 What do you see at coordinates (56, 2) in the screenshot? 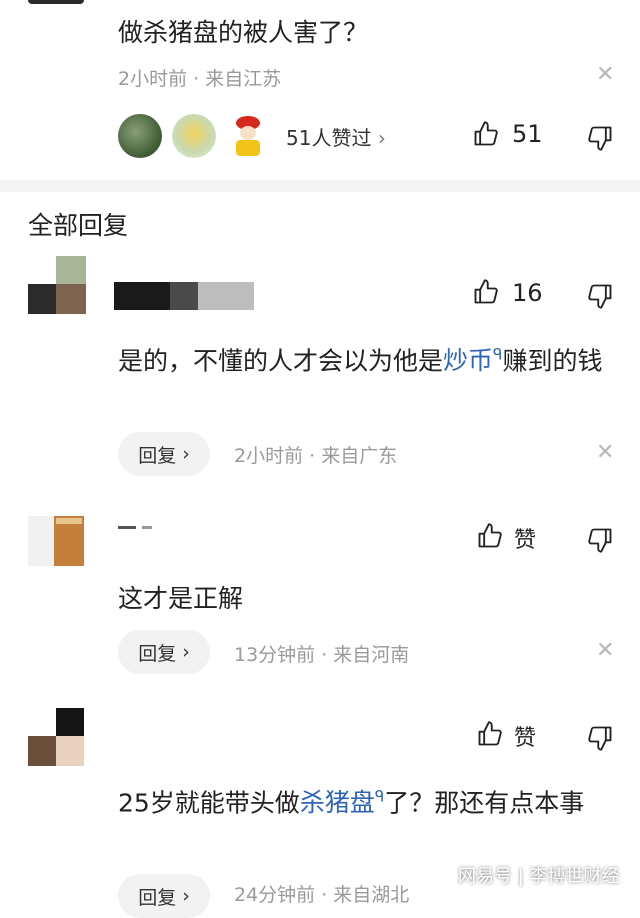
I see `parent-avatar-partial` at bounding box center [56, 2].